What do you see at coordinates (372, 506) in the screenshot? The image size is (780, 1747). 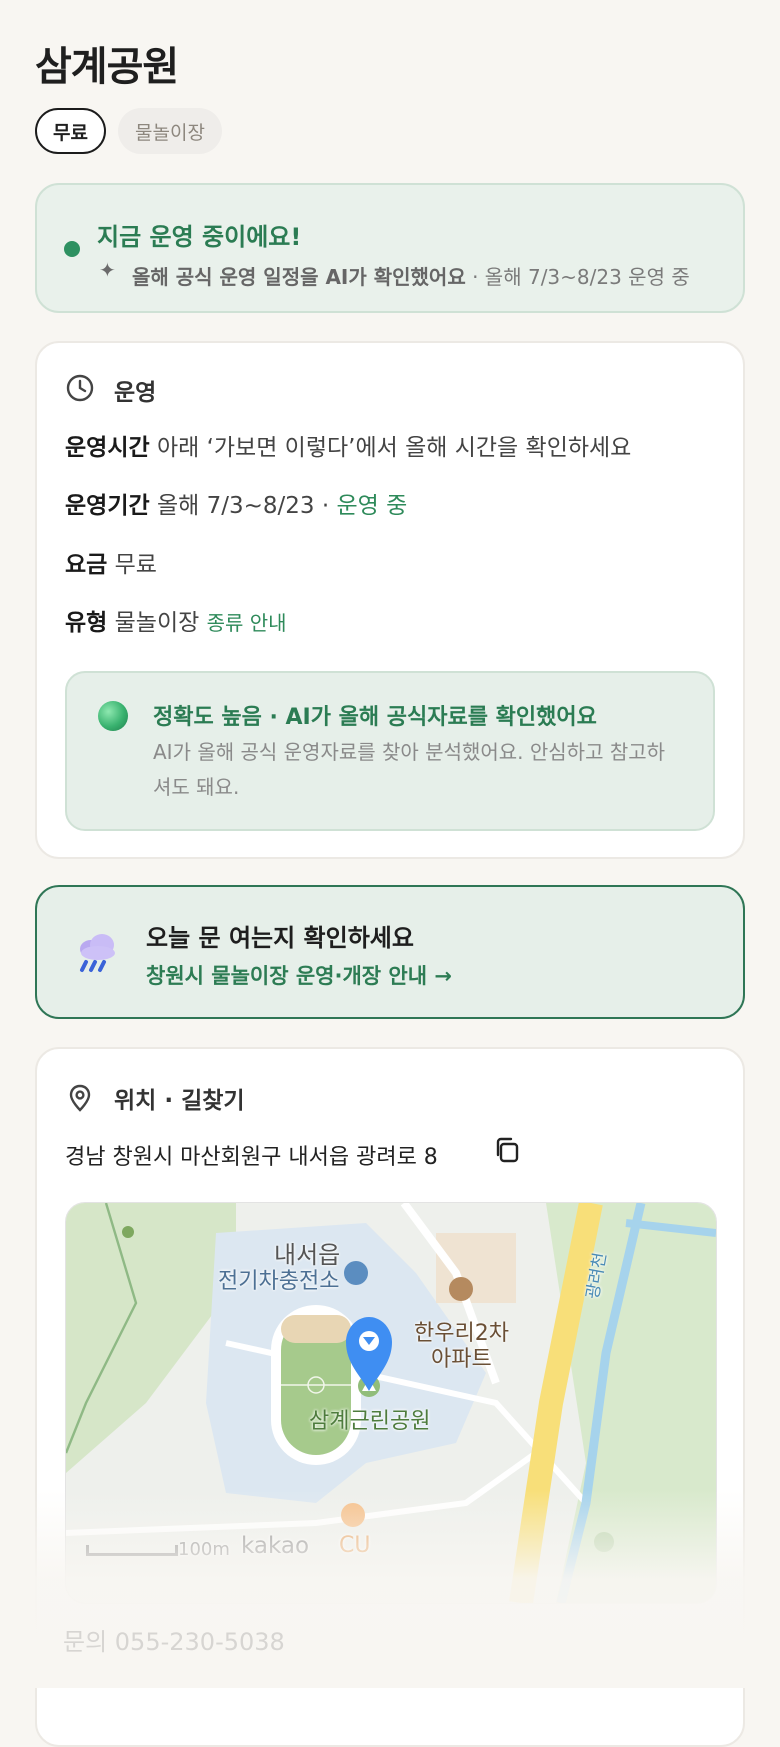 I see `period-status: 운영 중` at bounding box center [372, 506].